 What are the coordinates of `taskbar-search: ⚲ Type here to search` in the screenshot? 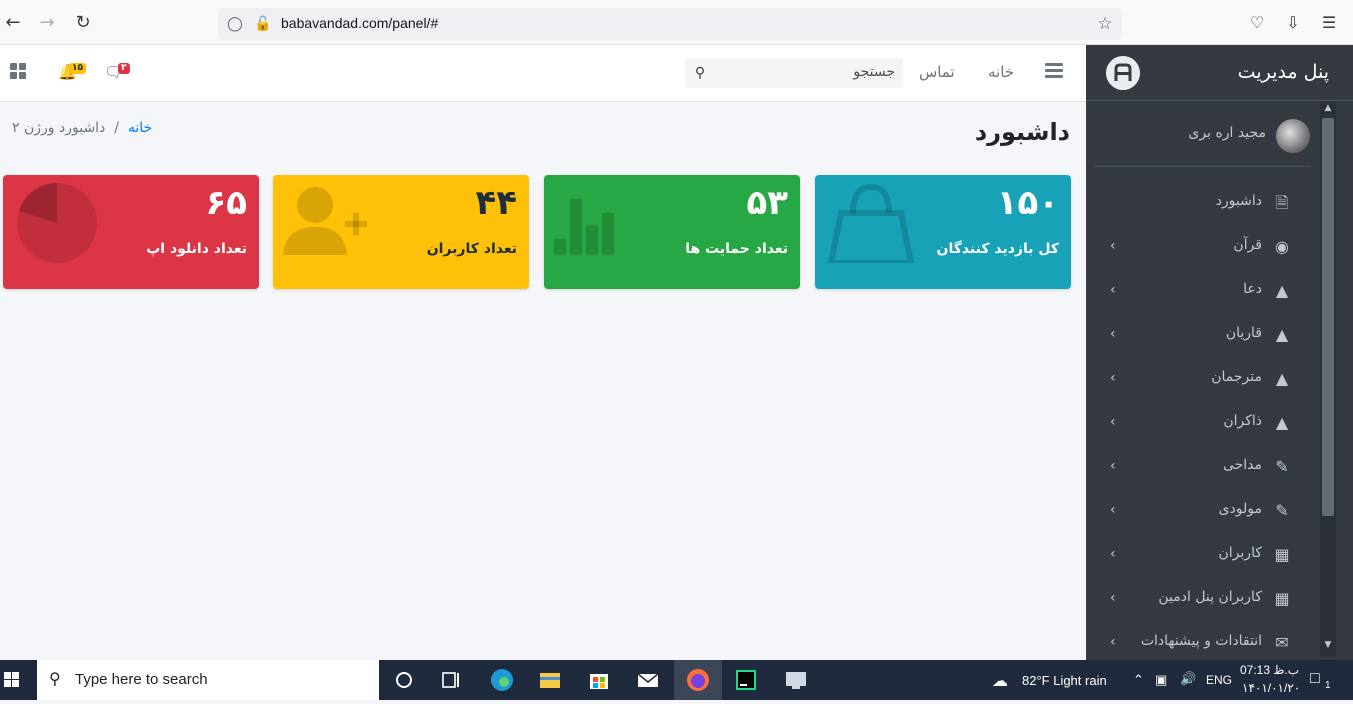 It's located at (208, 680).